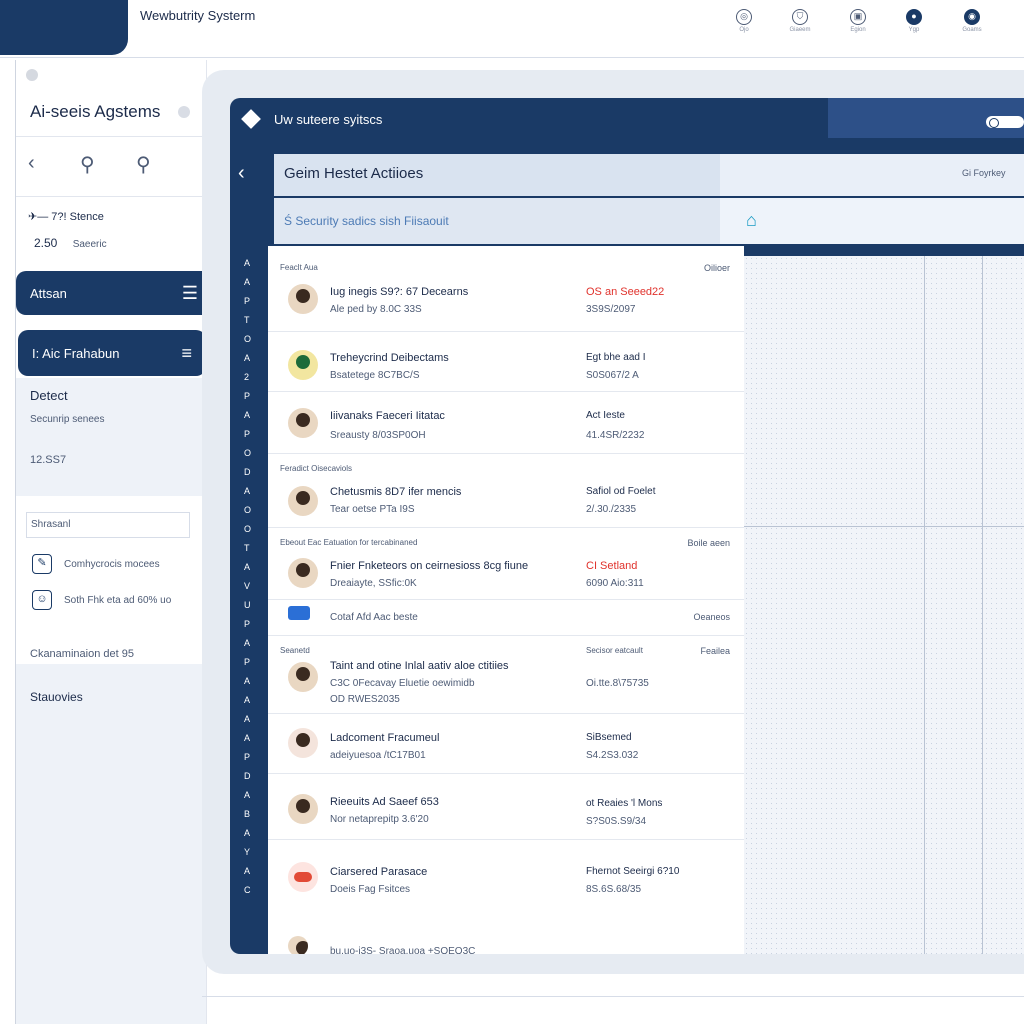 The image size is (1024, 1024). Describe the element at coordinates (198, 15) in the screenshot. I see `app-title: Wewbutrity Systerm` at that location.